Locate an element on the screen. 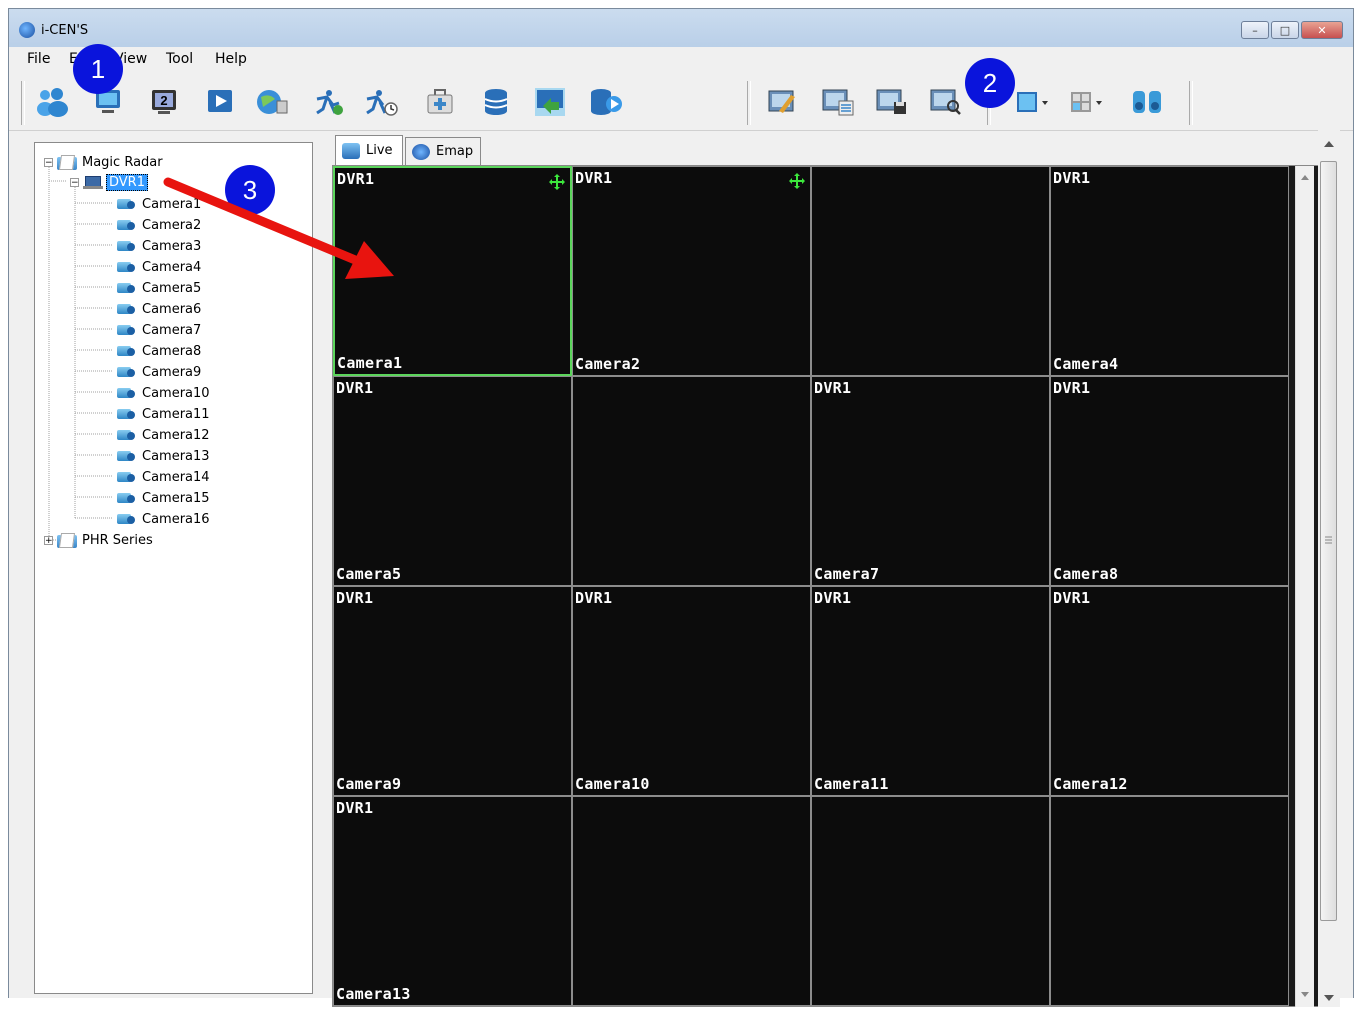  scrollbar-thumb is located at coordinates (1328, 541).